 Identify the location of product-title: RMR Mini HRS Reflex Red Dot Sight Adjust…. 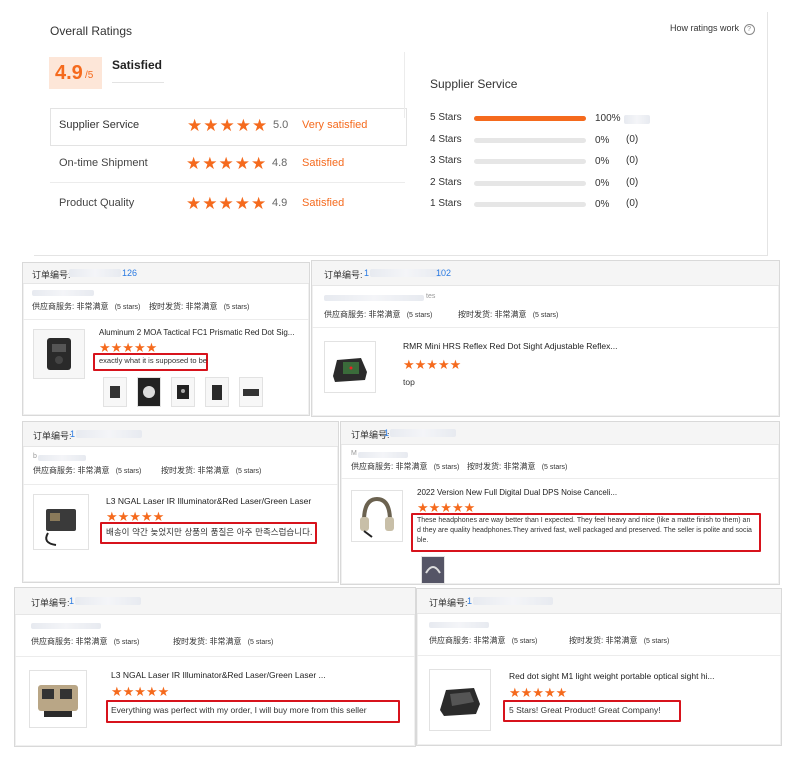
(510, 346).